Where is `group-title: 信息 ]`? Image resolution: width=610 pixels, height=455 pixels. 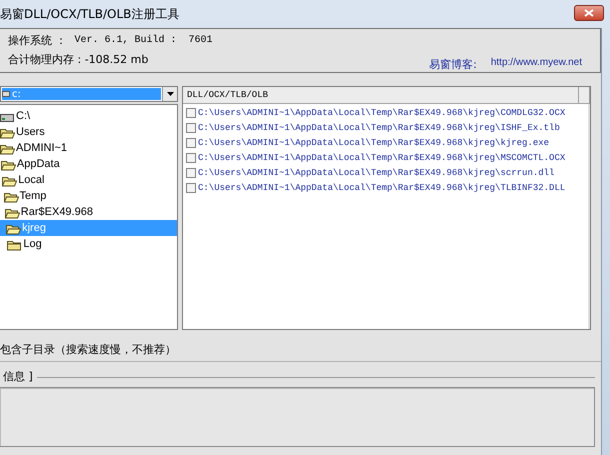
group-title: 信息 ] is located at coordinates (18, 376).